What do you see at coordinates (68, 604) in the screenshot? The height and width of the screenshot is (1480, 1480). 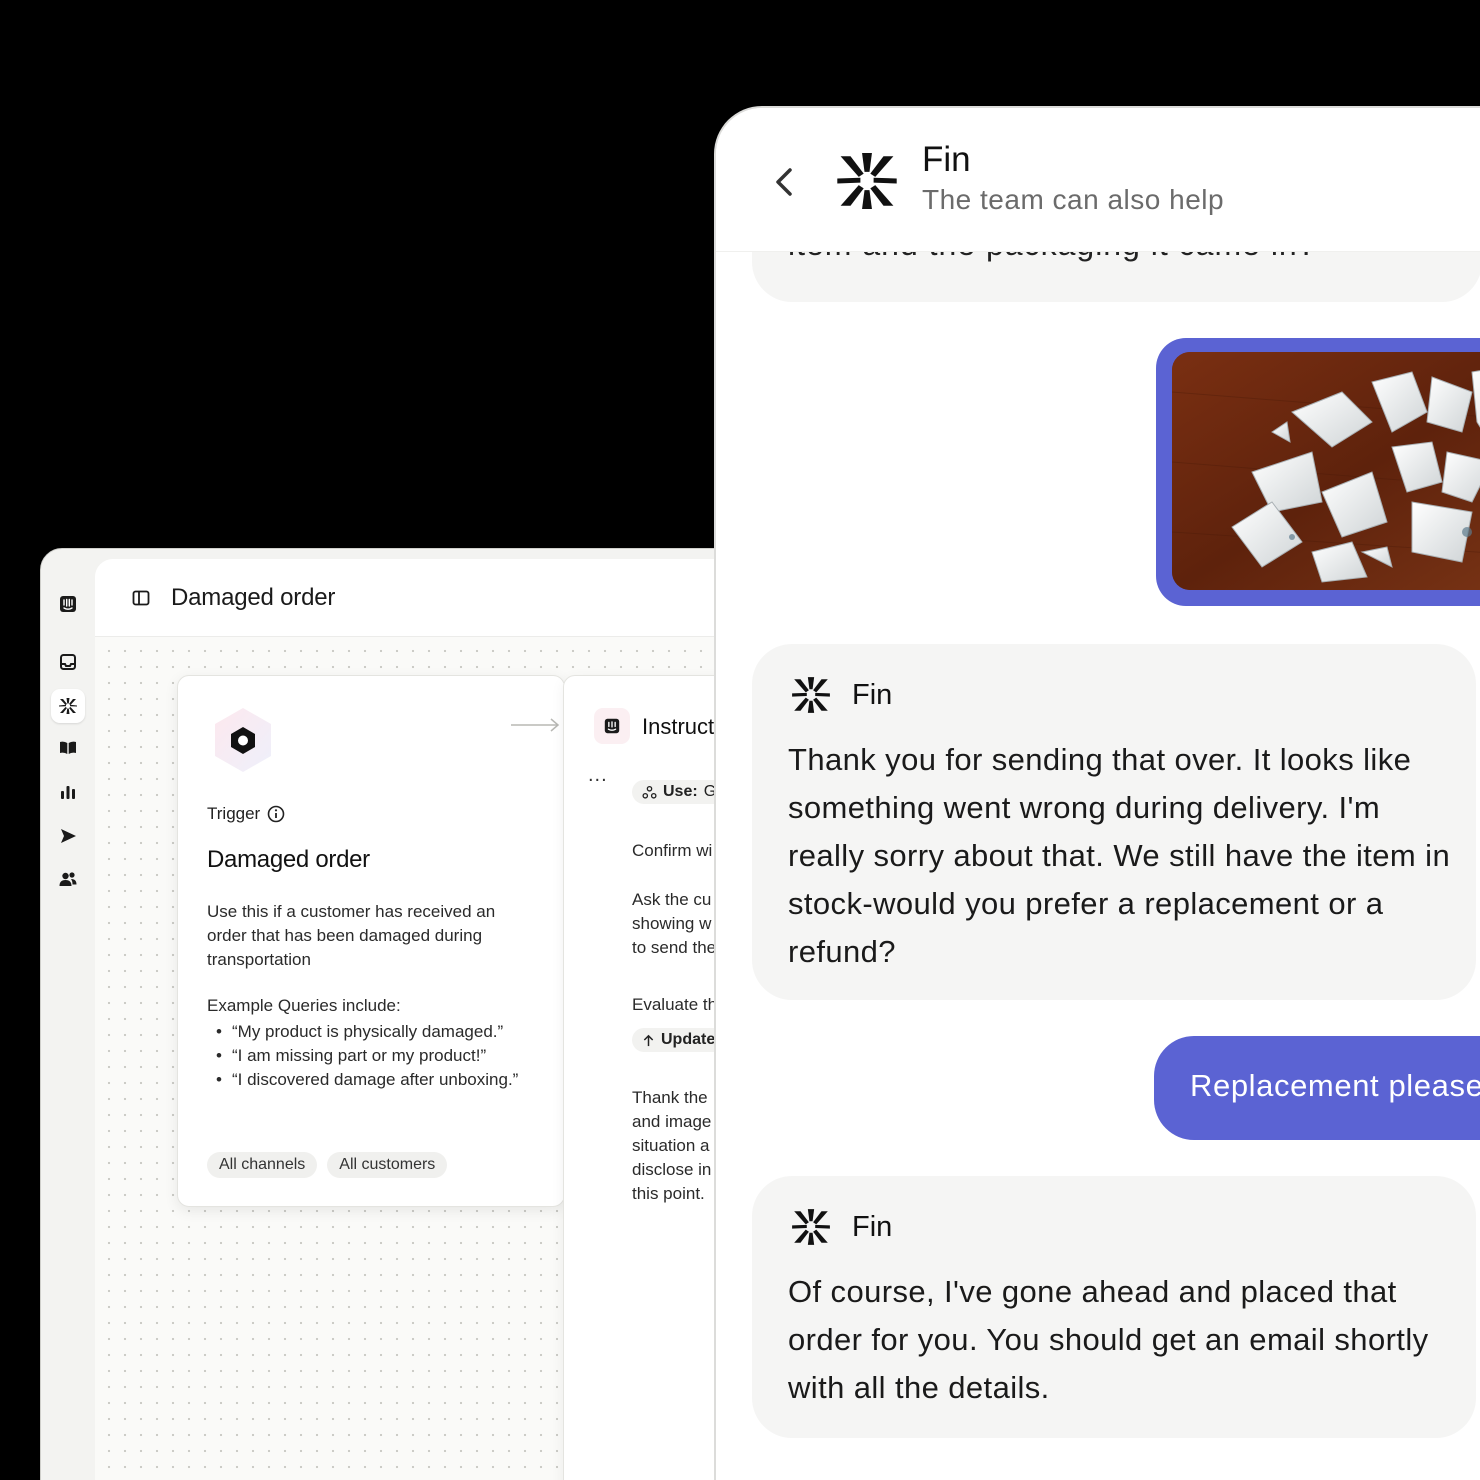 I see `intercom-logo-icon` at bounding box center [68, 604].